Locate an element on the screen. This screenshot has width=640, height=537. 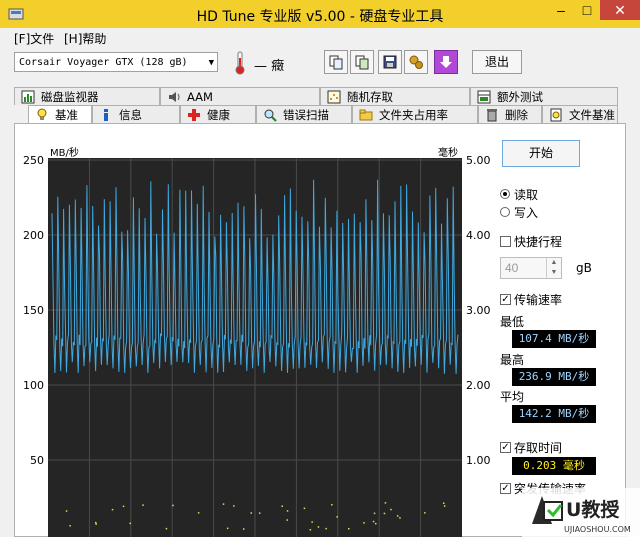
y-tick-right: 5.00 is located at coordinates (478, 160).